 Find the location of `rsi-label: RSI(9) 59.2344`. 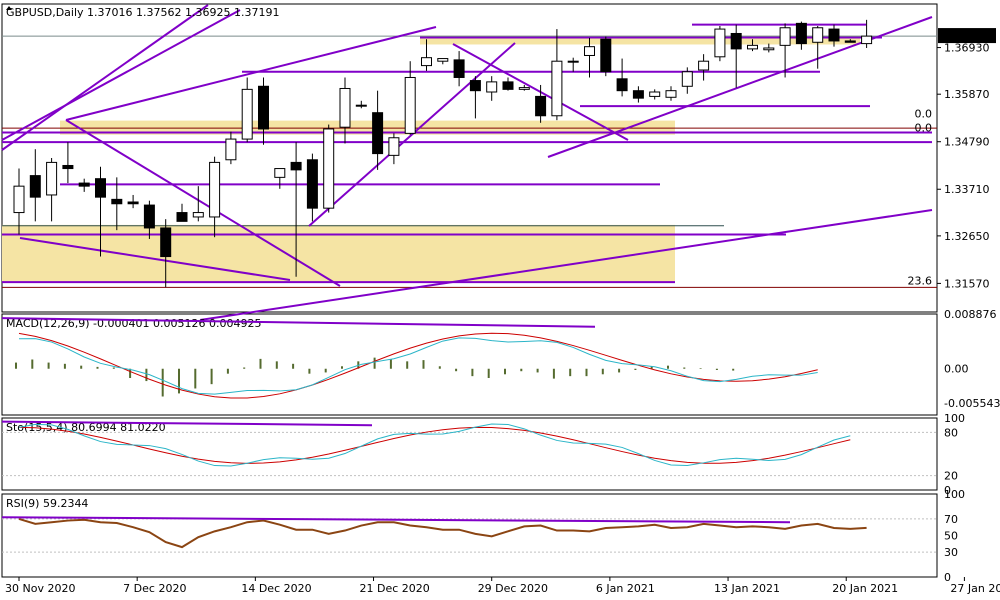

rsi-label: RSI(9) 59.2344 is located at coordinates (47, 503).